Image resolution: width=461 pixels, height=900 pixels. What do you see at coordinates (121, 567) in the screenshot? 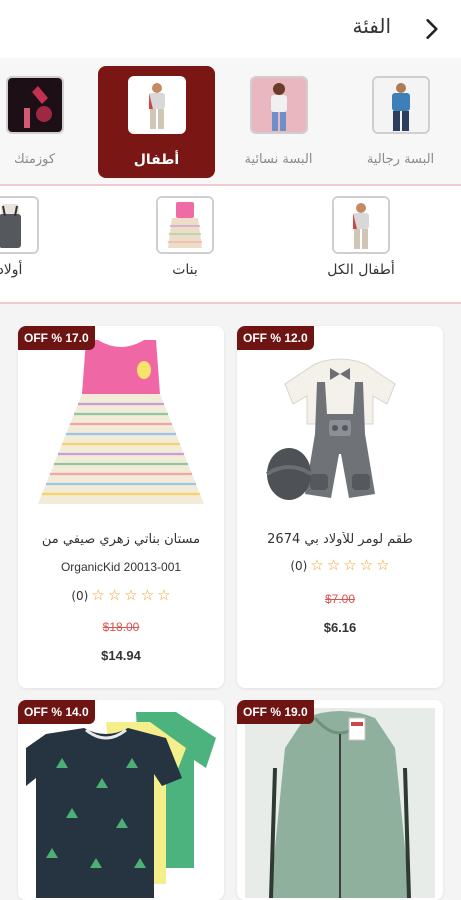
I see `product-name-code: OrganicKid 20013-001` at bounding box center [121, 567].